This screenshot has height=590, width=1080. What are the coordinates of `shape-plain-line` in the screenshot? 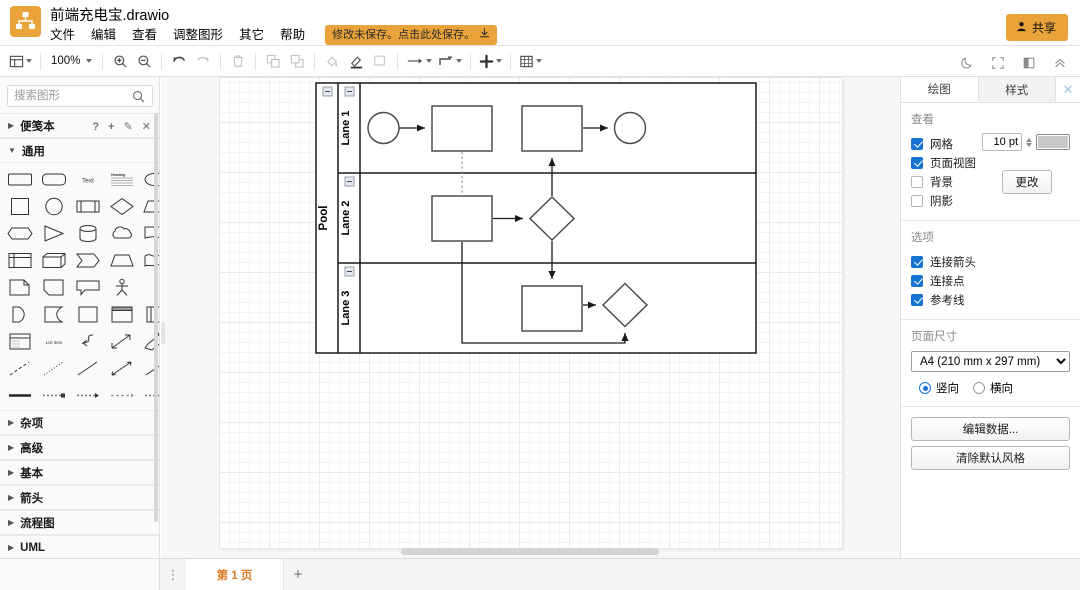 It's located at (88, 368).